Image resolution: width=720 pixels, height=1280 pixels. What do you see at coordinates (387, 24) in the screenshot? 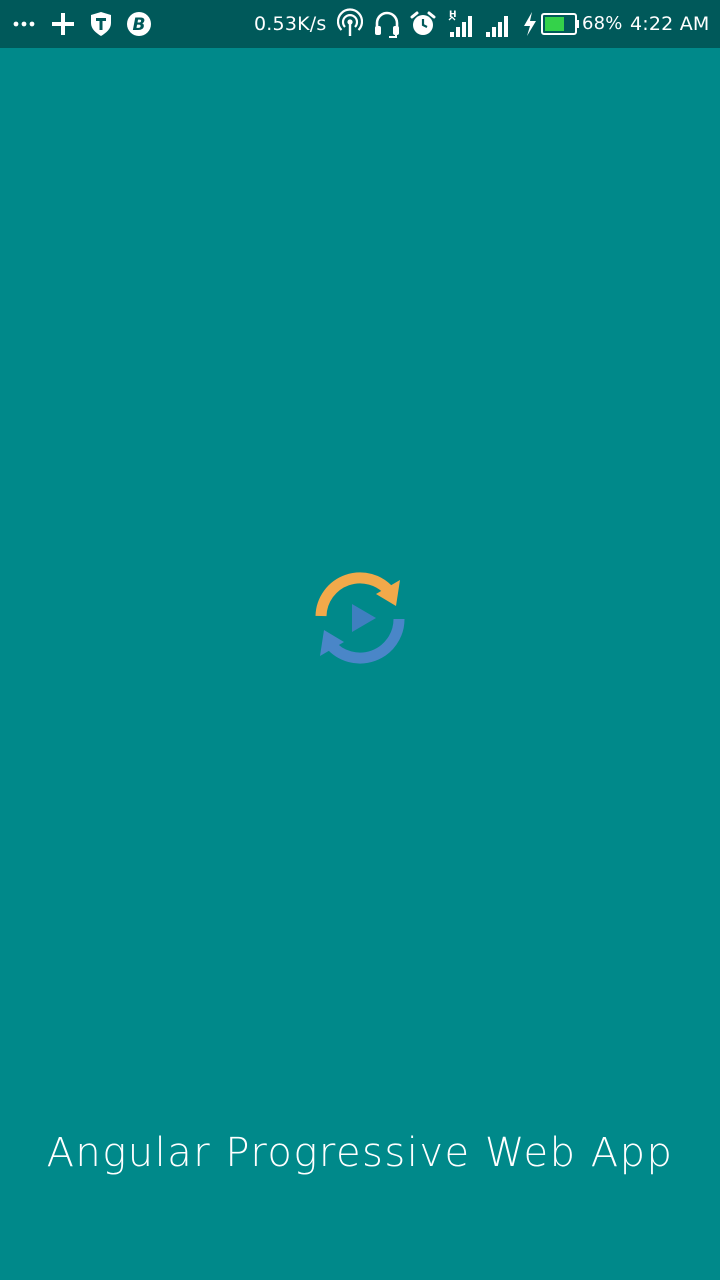
I see `headphones-icon` at bounding box center [387, 24].